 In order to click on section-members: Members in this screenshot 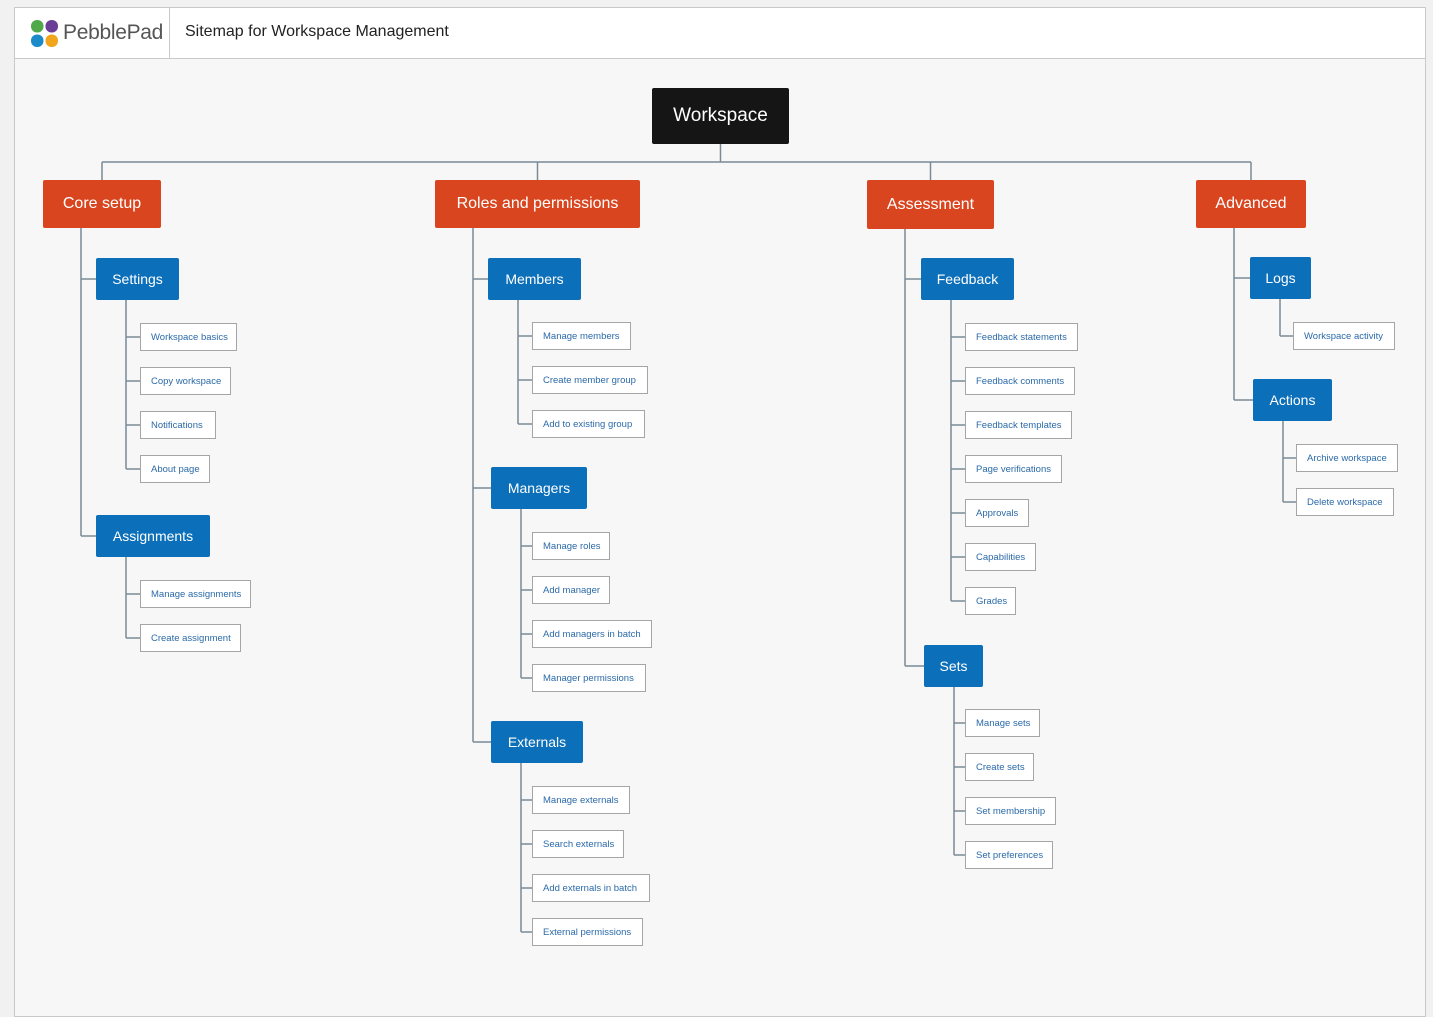, I will do `click(534, 279)`.